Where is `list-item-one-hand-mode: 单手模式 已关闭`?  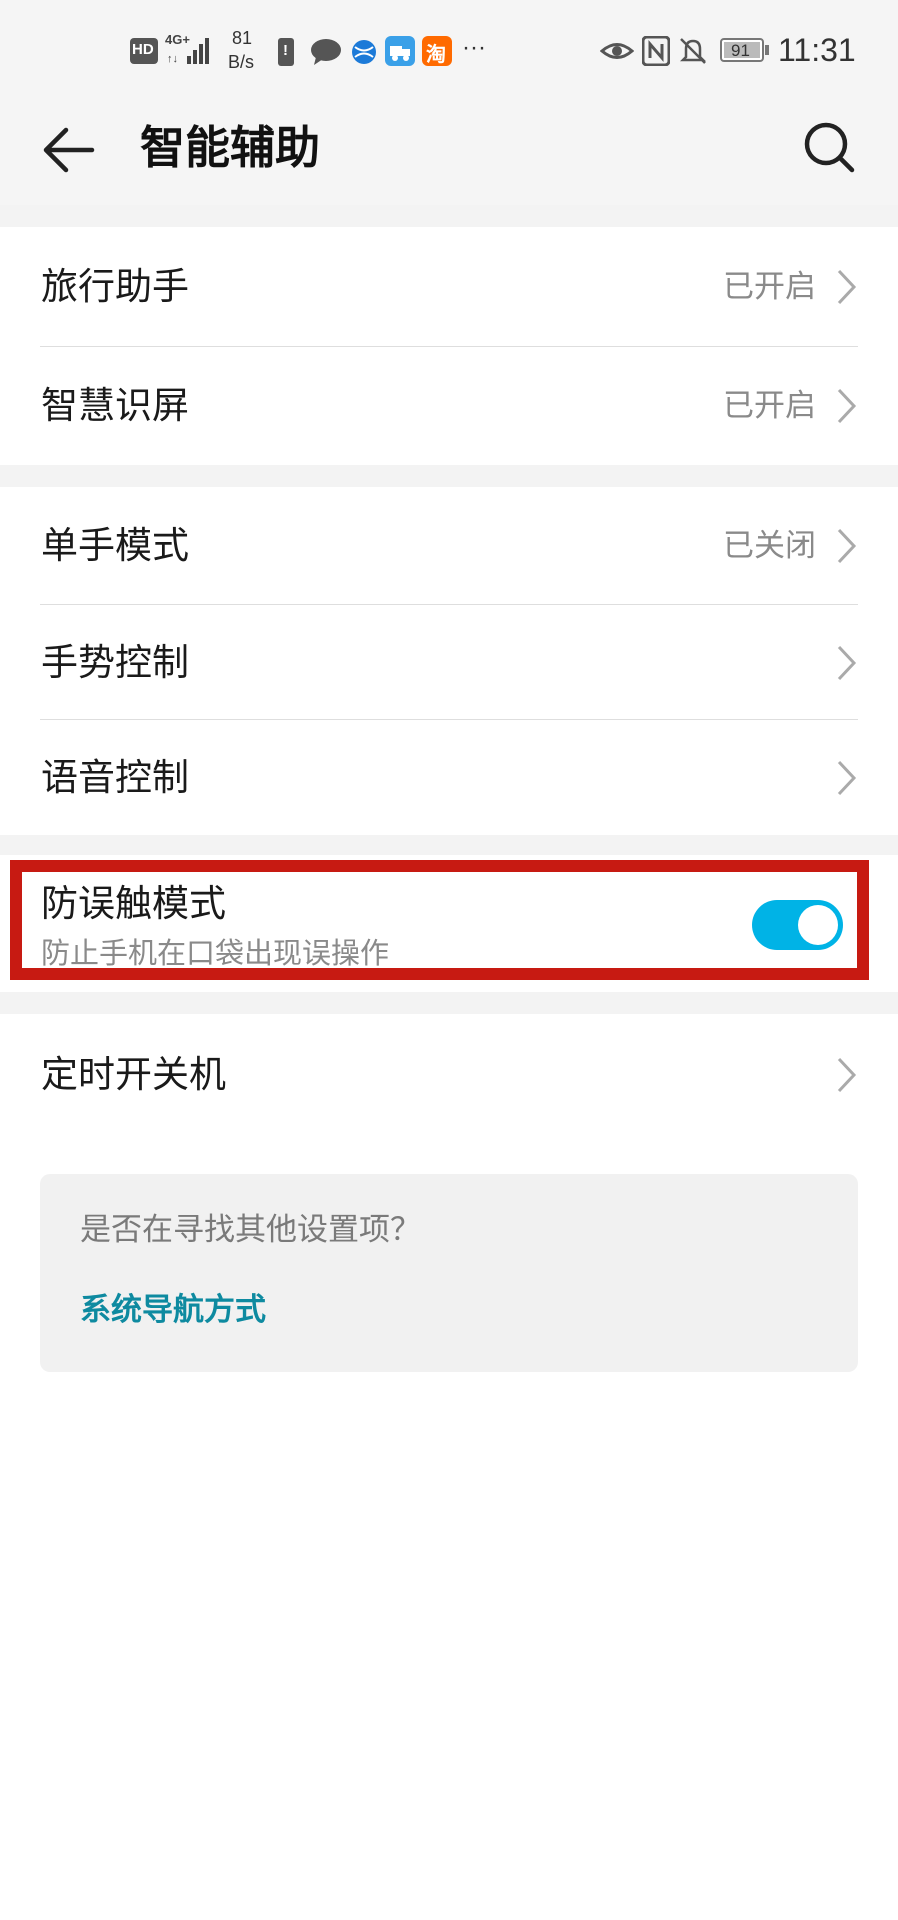 list-item-one-hand-mode: 单手模式 已关闭 is located at coordinates (449, 546).